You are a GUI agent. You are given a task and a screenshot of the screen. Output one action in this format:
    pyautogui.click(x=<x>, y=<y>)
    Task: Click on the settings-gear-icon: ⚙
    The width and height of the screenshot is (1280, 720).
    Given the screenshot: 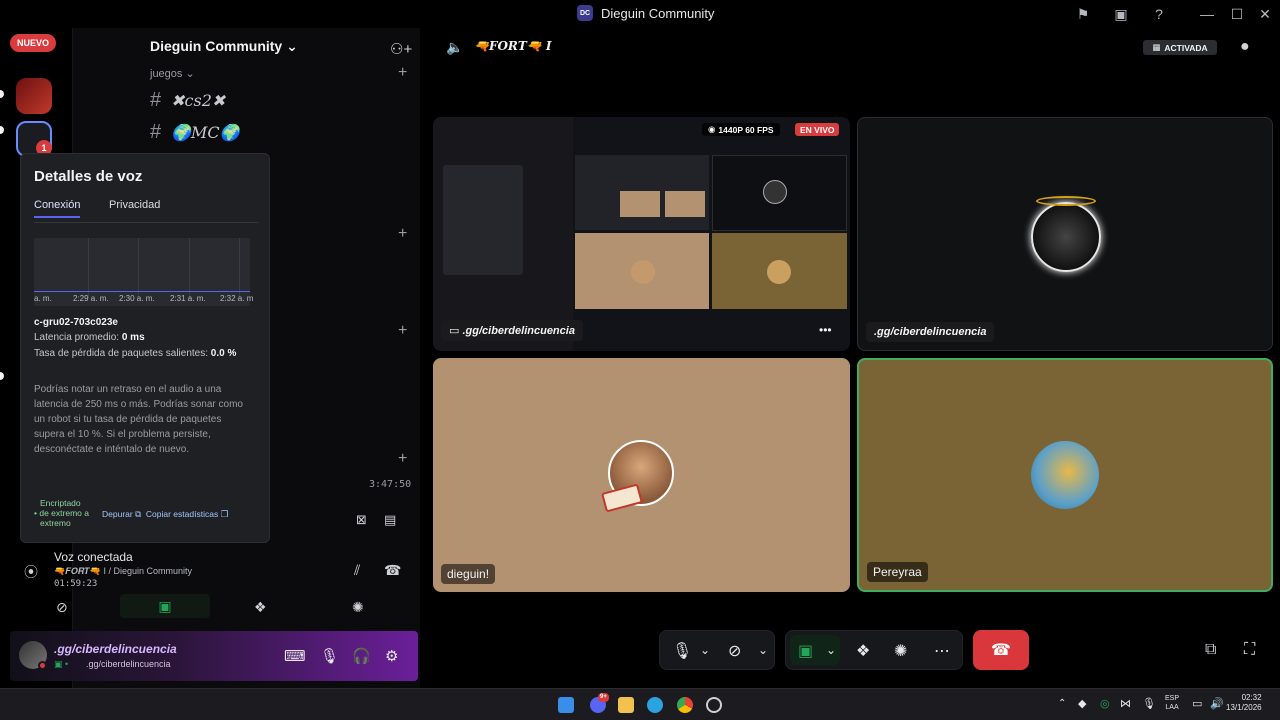 What is the action you would take?
    pyautogui.click(x=391, y=656)
    